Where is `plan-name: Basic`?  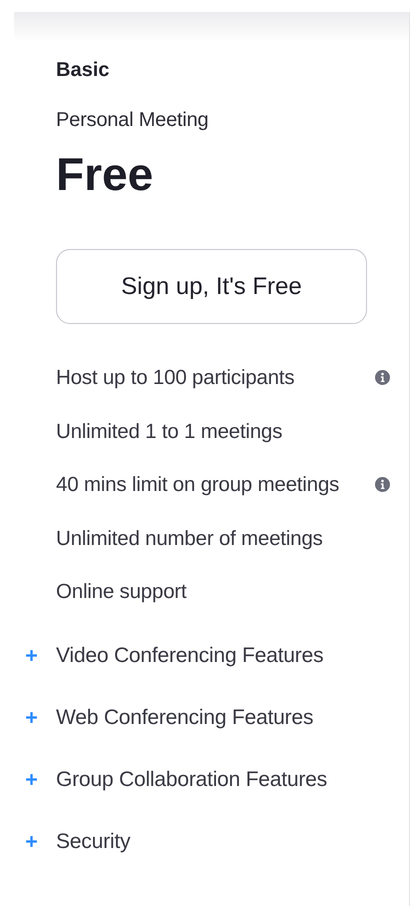
plan-name: Basic is located at coordinates (83, 70).